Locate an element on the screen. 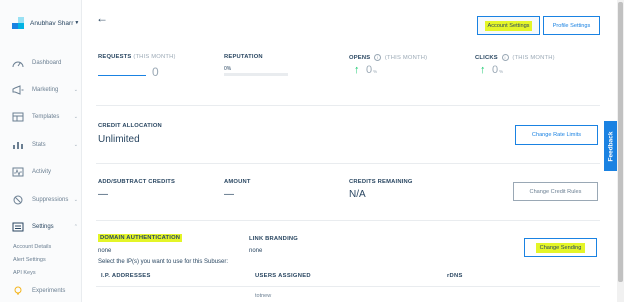 Image resolution: width=624 pixels, height=302 pixels. user-name: Anubhav Sharr is located at coordinates (52, 23).